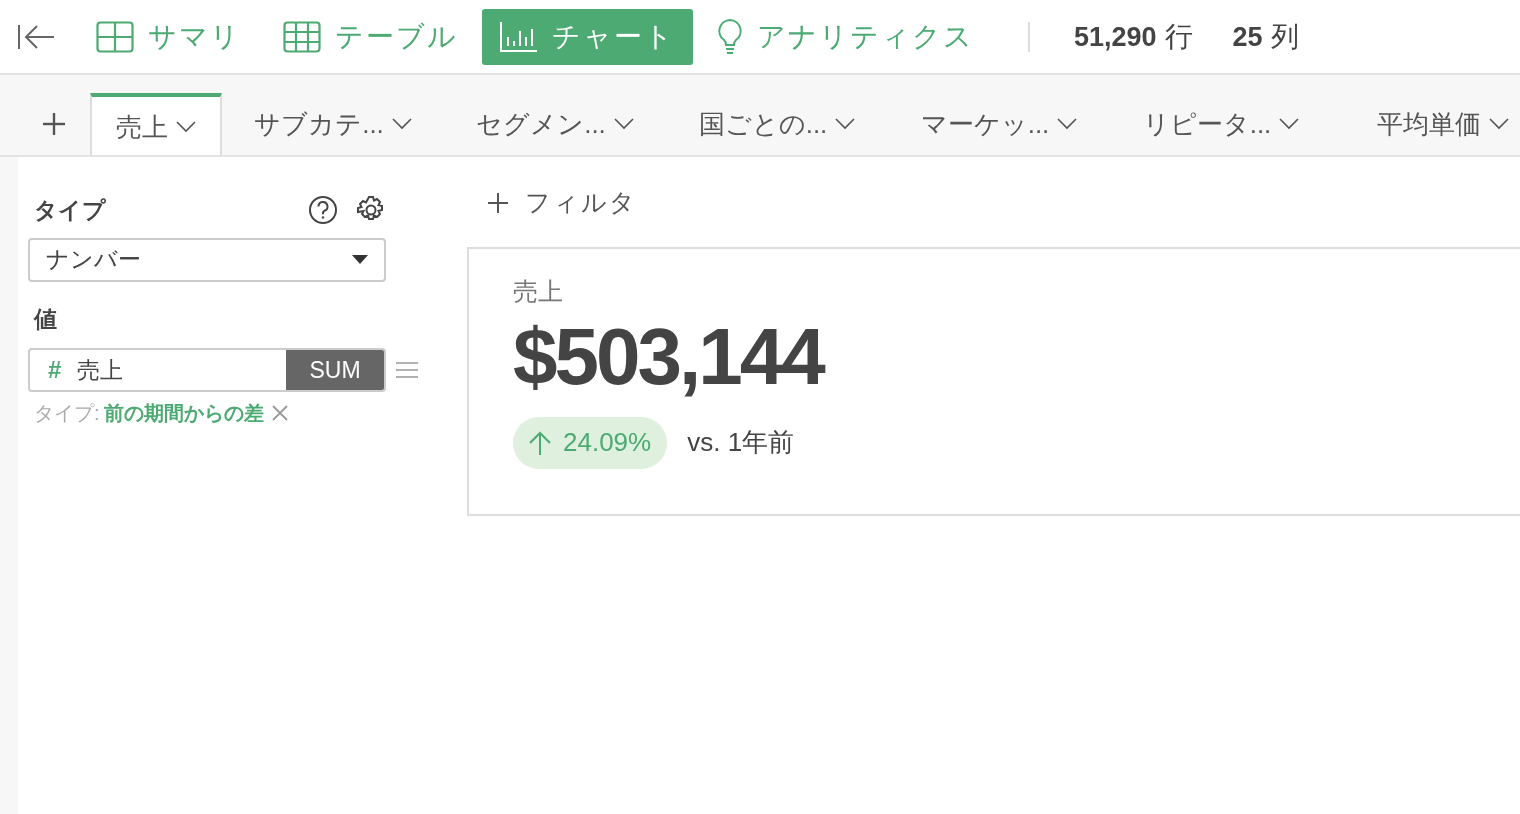 This screenshot has height=814, width=1520. I want to click on type-dropdown: ナンバー, so click(207, 259).